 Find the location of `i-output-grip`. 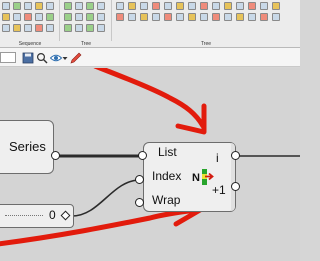

i-output-grip is located at coordinates (235, 155).